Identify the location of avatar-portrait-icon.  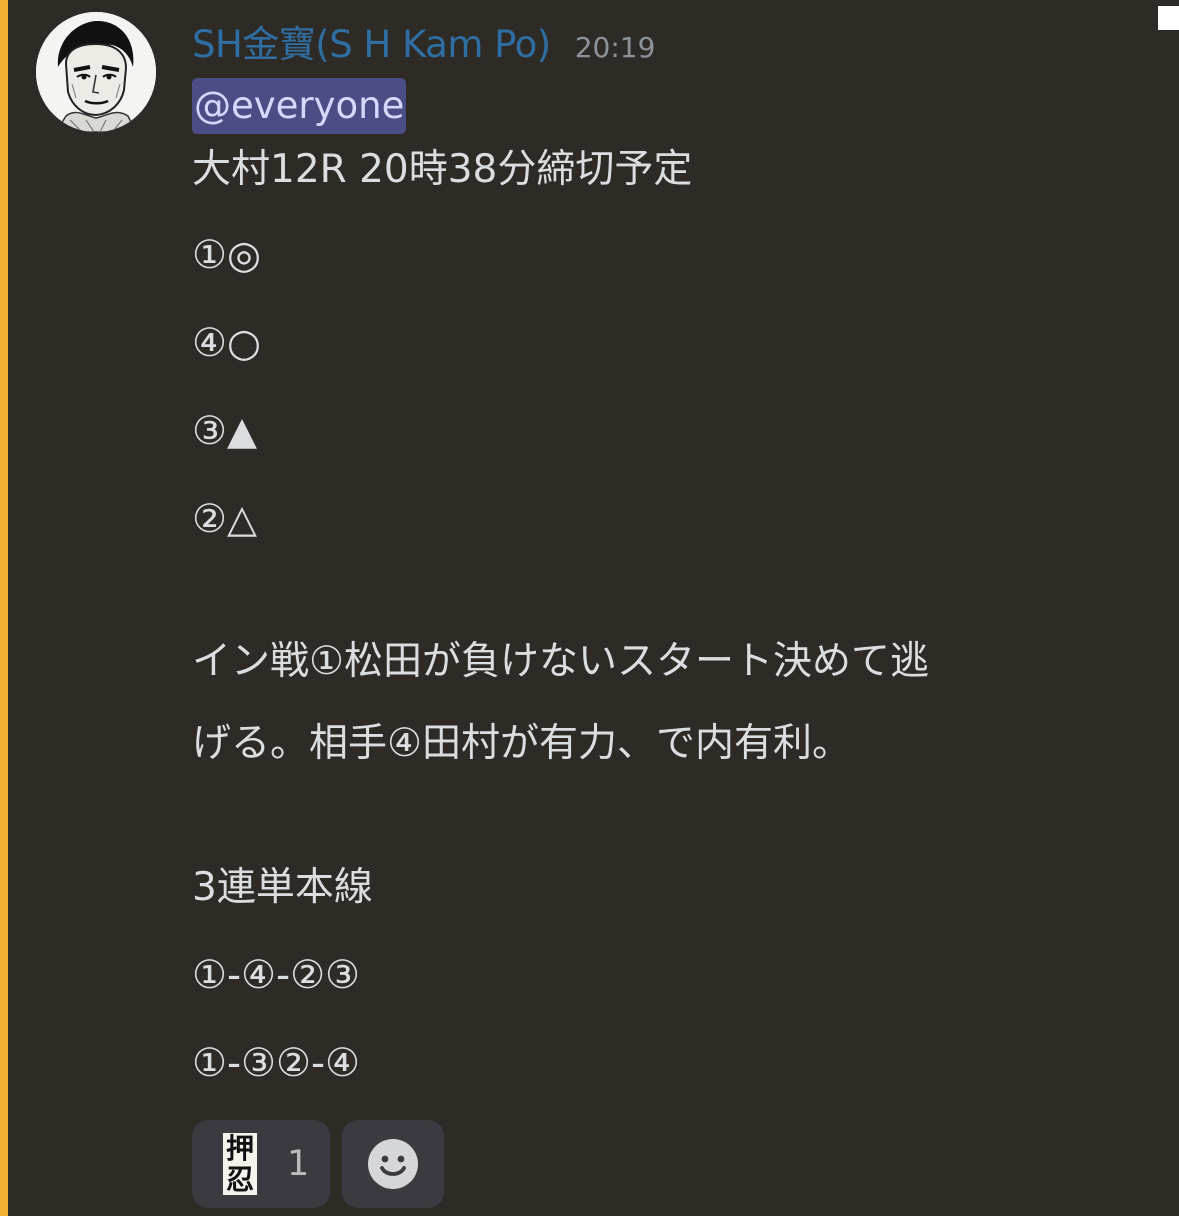
(96, 72).